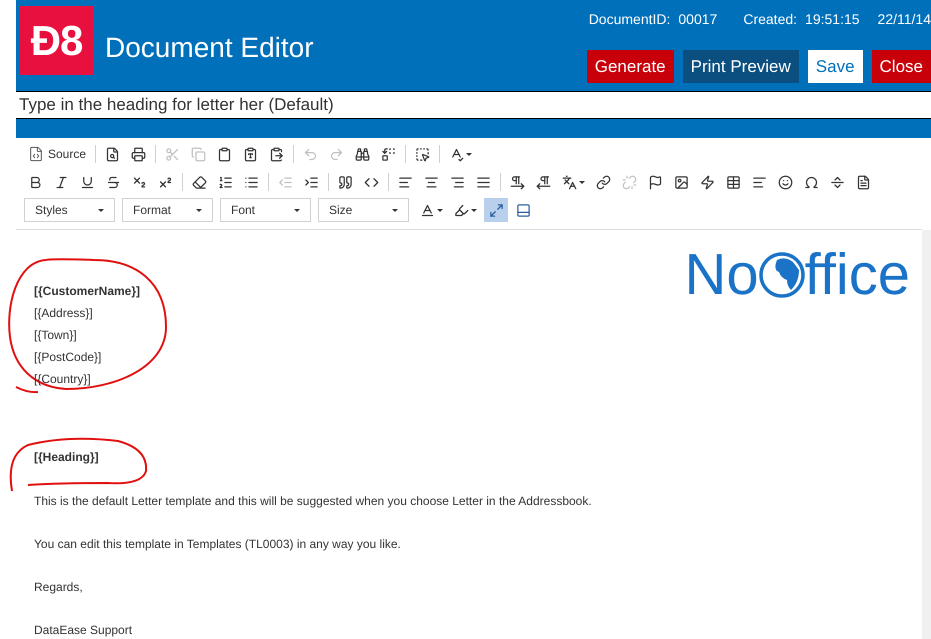 The image size is (931, 639). Describe the element at coordinates (422, 154) in the screenshot. I see `select-all-icon` at that location.